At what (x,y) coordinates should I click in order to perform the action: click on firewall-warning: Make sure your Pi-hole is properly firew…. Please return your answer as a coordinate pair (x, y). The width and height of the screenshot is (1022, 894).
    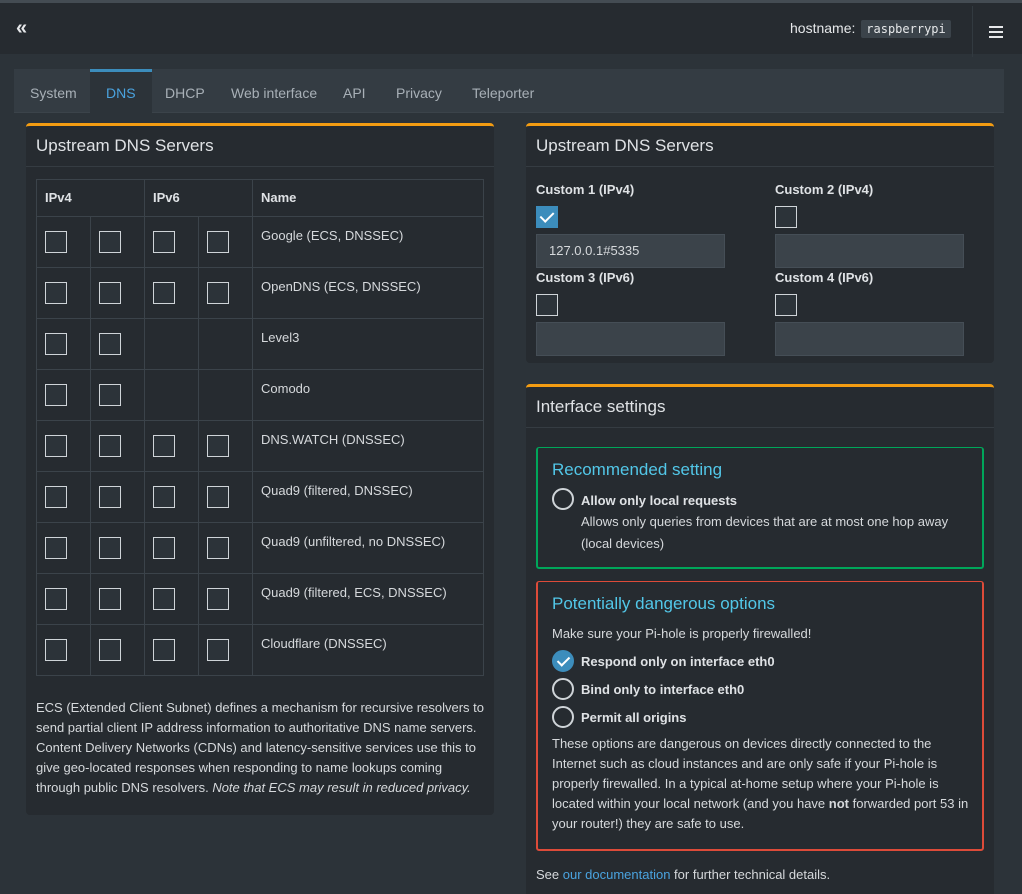
    Looking at the image, I should click on (682, 633).